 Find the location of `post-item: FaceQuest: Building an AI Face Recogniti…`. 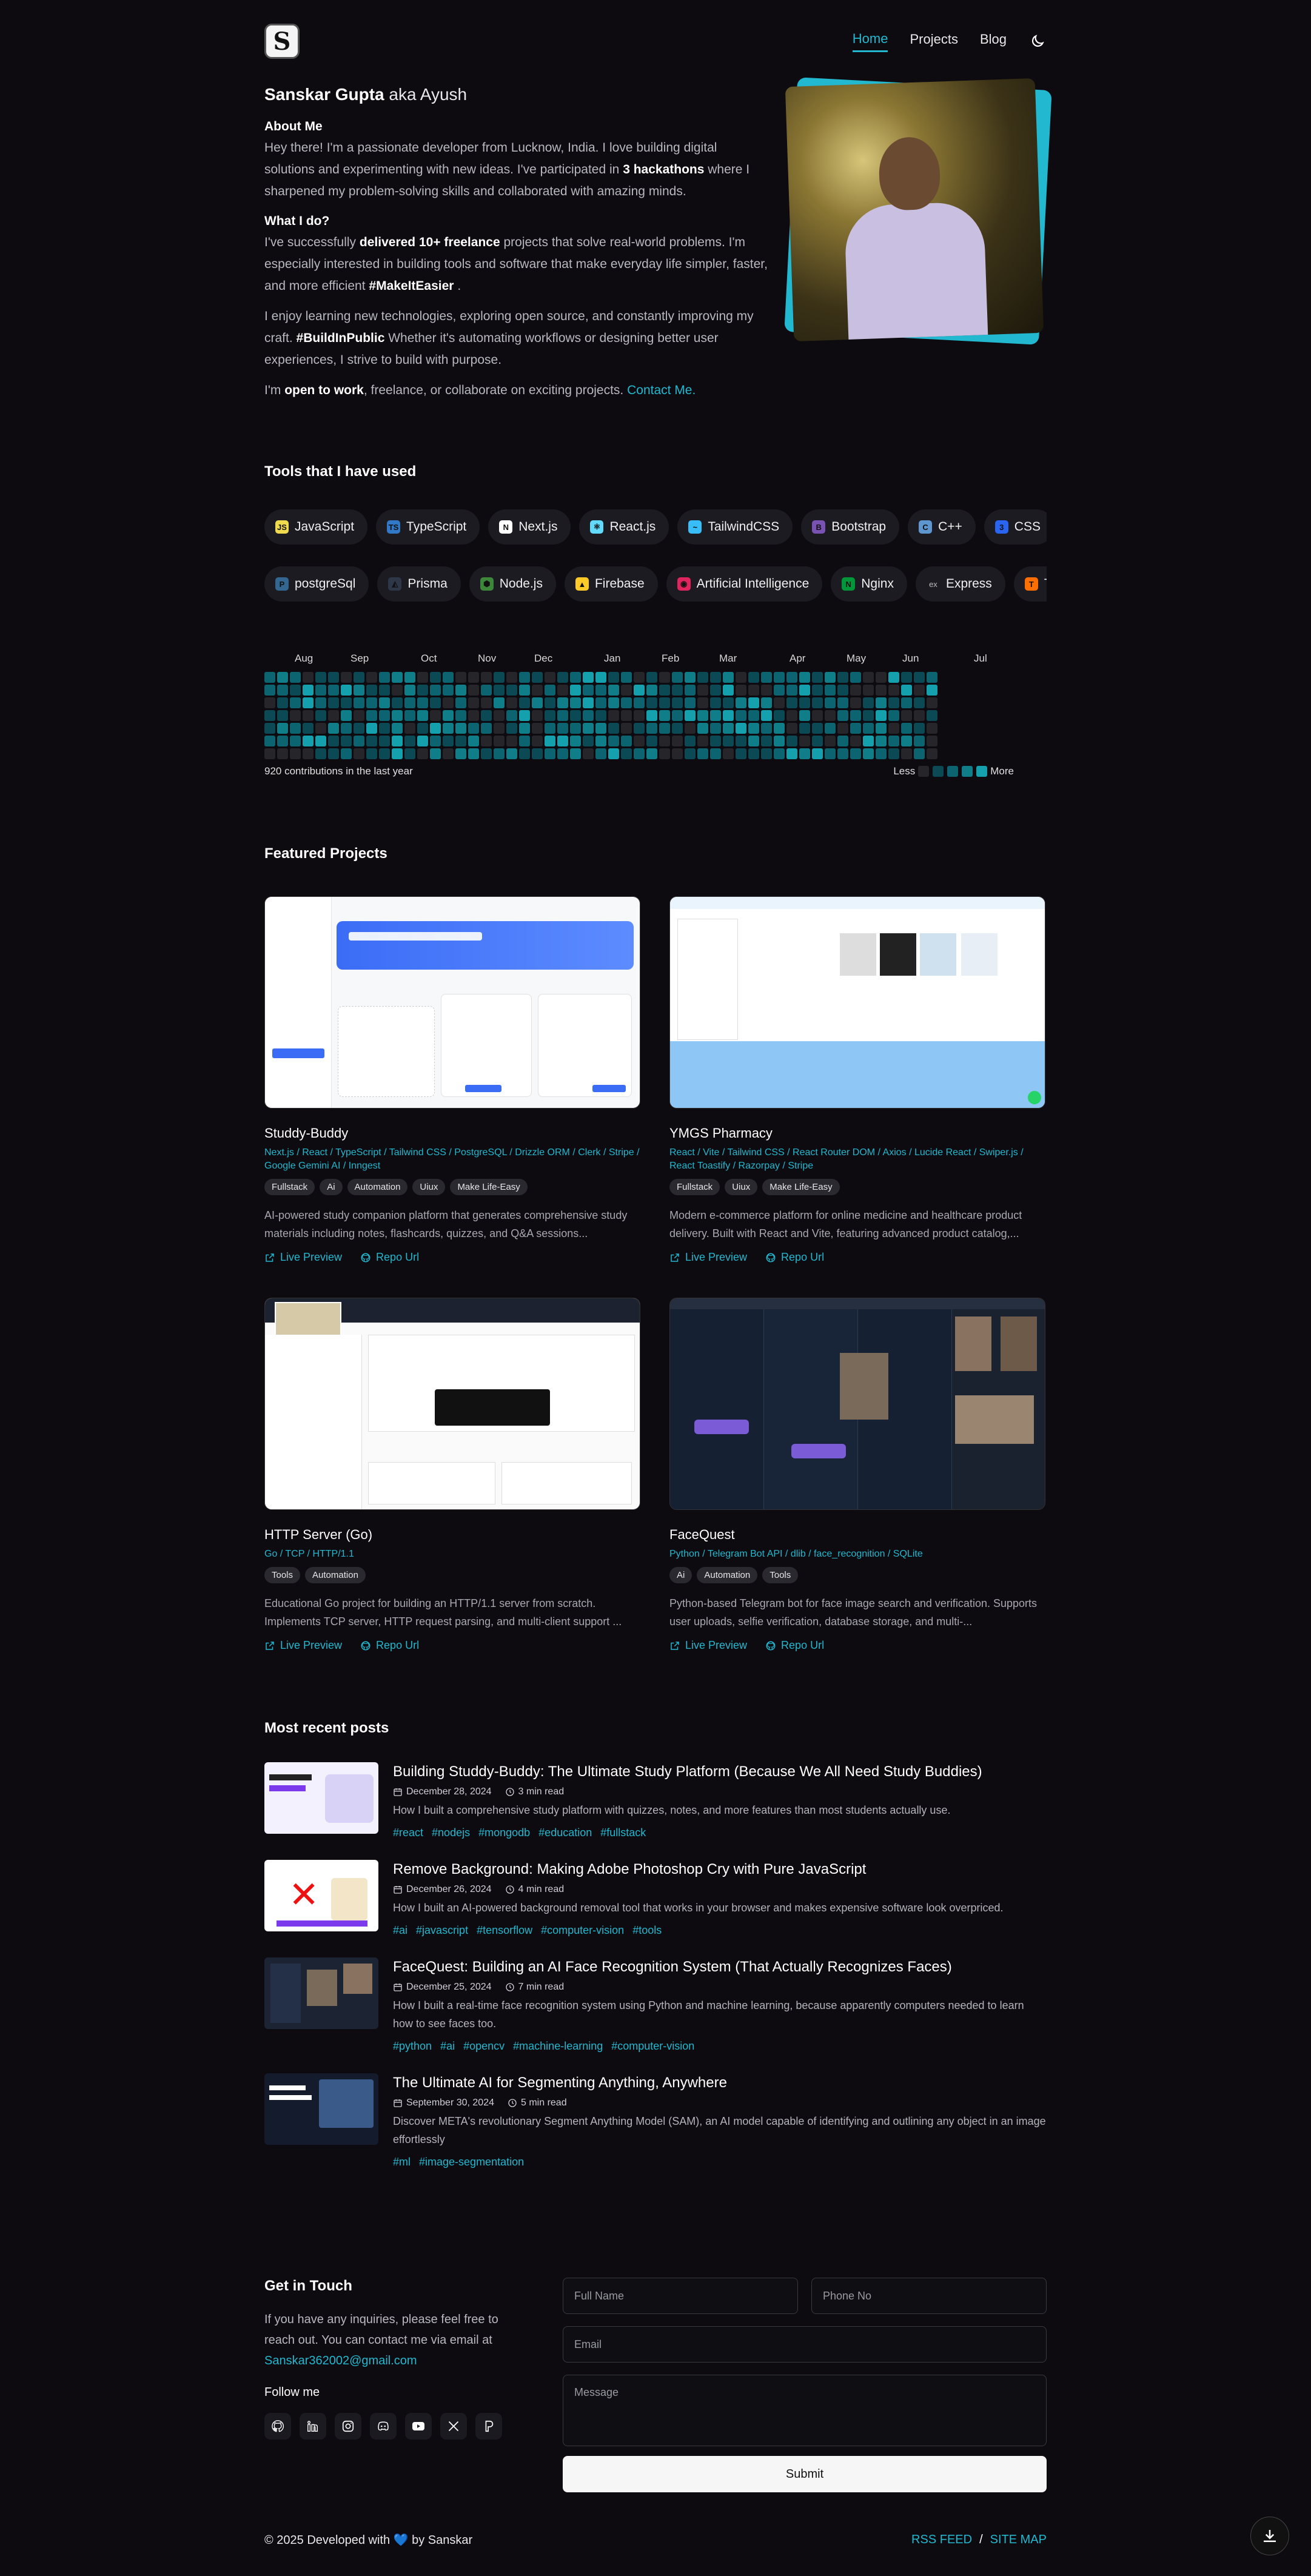

post-item: FaceQuest: Building an AI Face Recogniti… is located at coordinates (655, 2005).